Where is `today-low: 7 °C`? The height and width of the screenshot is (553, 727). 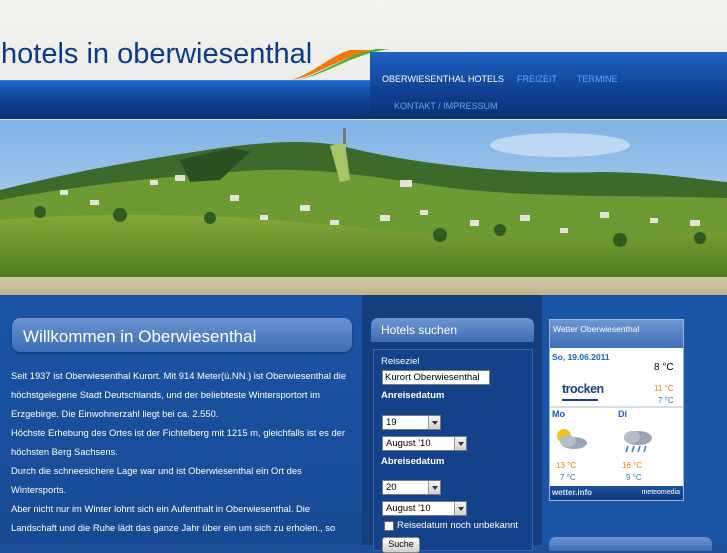
today-low: 7 °C is located at coordinates (666, 400).